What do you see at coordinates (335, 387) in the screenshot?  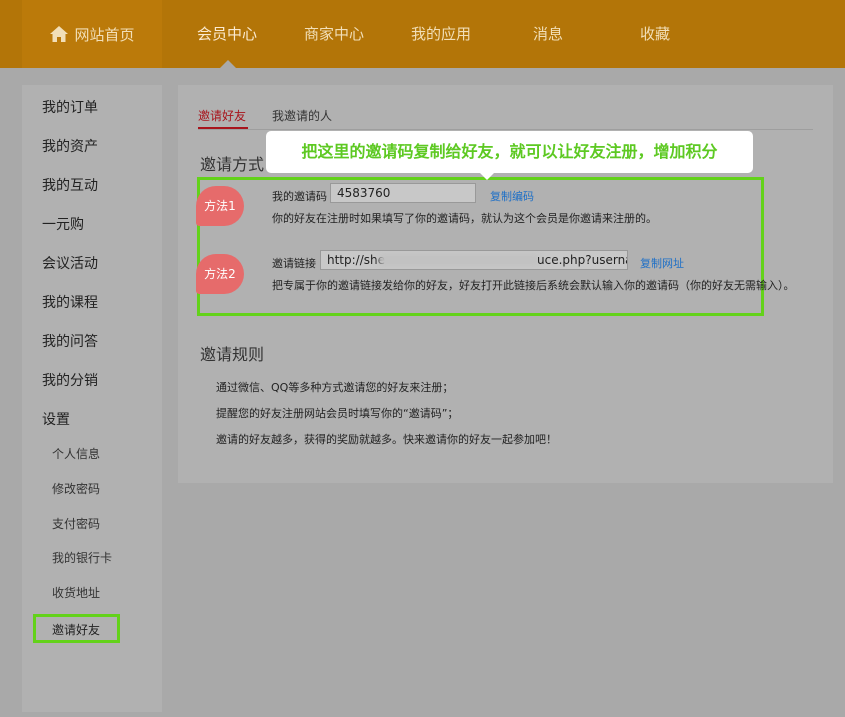 I see `rule-line: 通过微信、QQ等多种方式邀请您的好友来注册；` at bounding box center [335, 387].